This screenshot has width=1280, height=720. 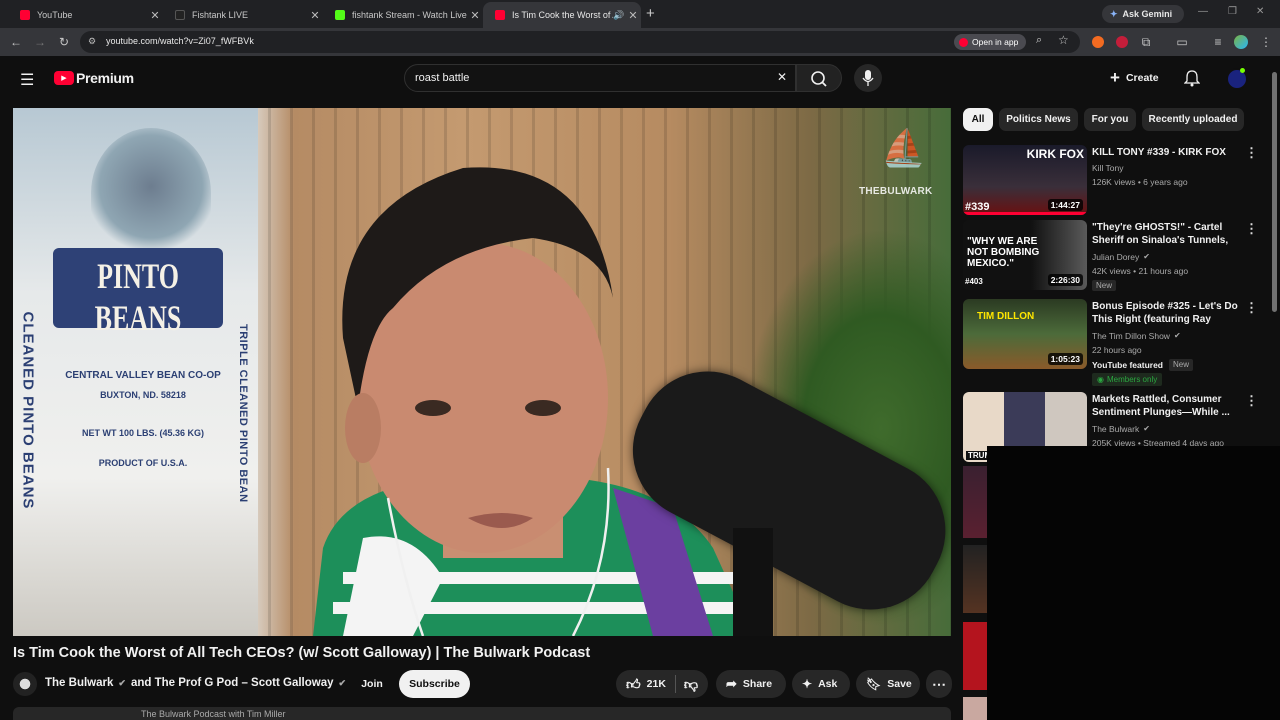 I want to click on cast-icon: ▭, so click(x=1182, y=42).